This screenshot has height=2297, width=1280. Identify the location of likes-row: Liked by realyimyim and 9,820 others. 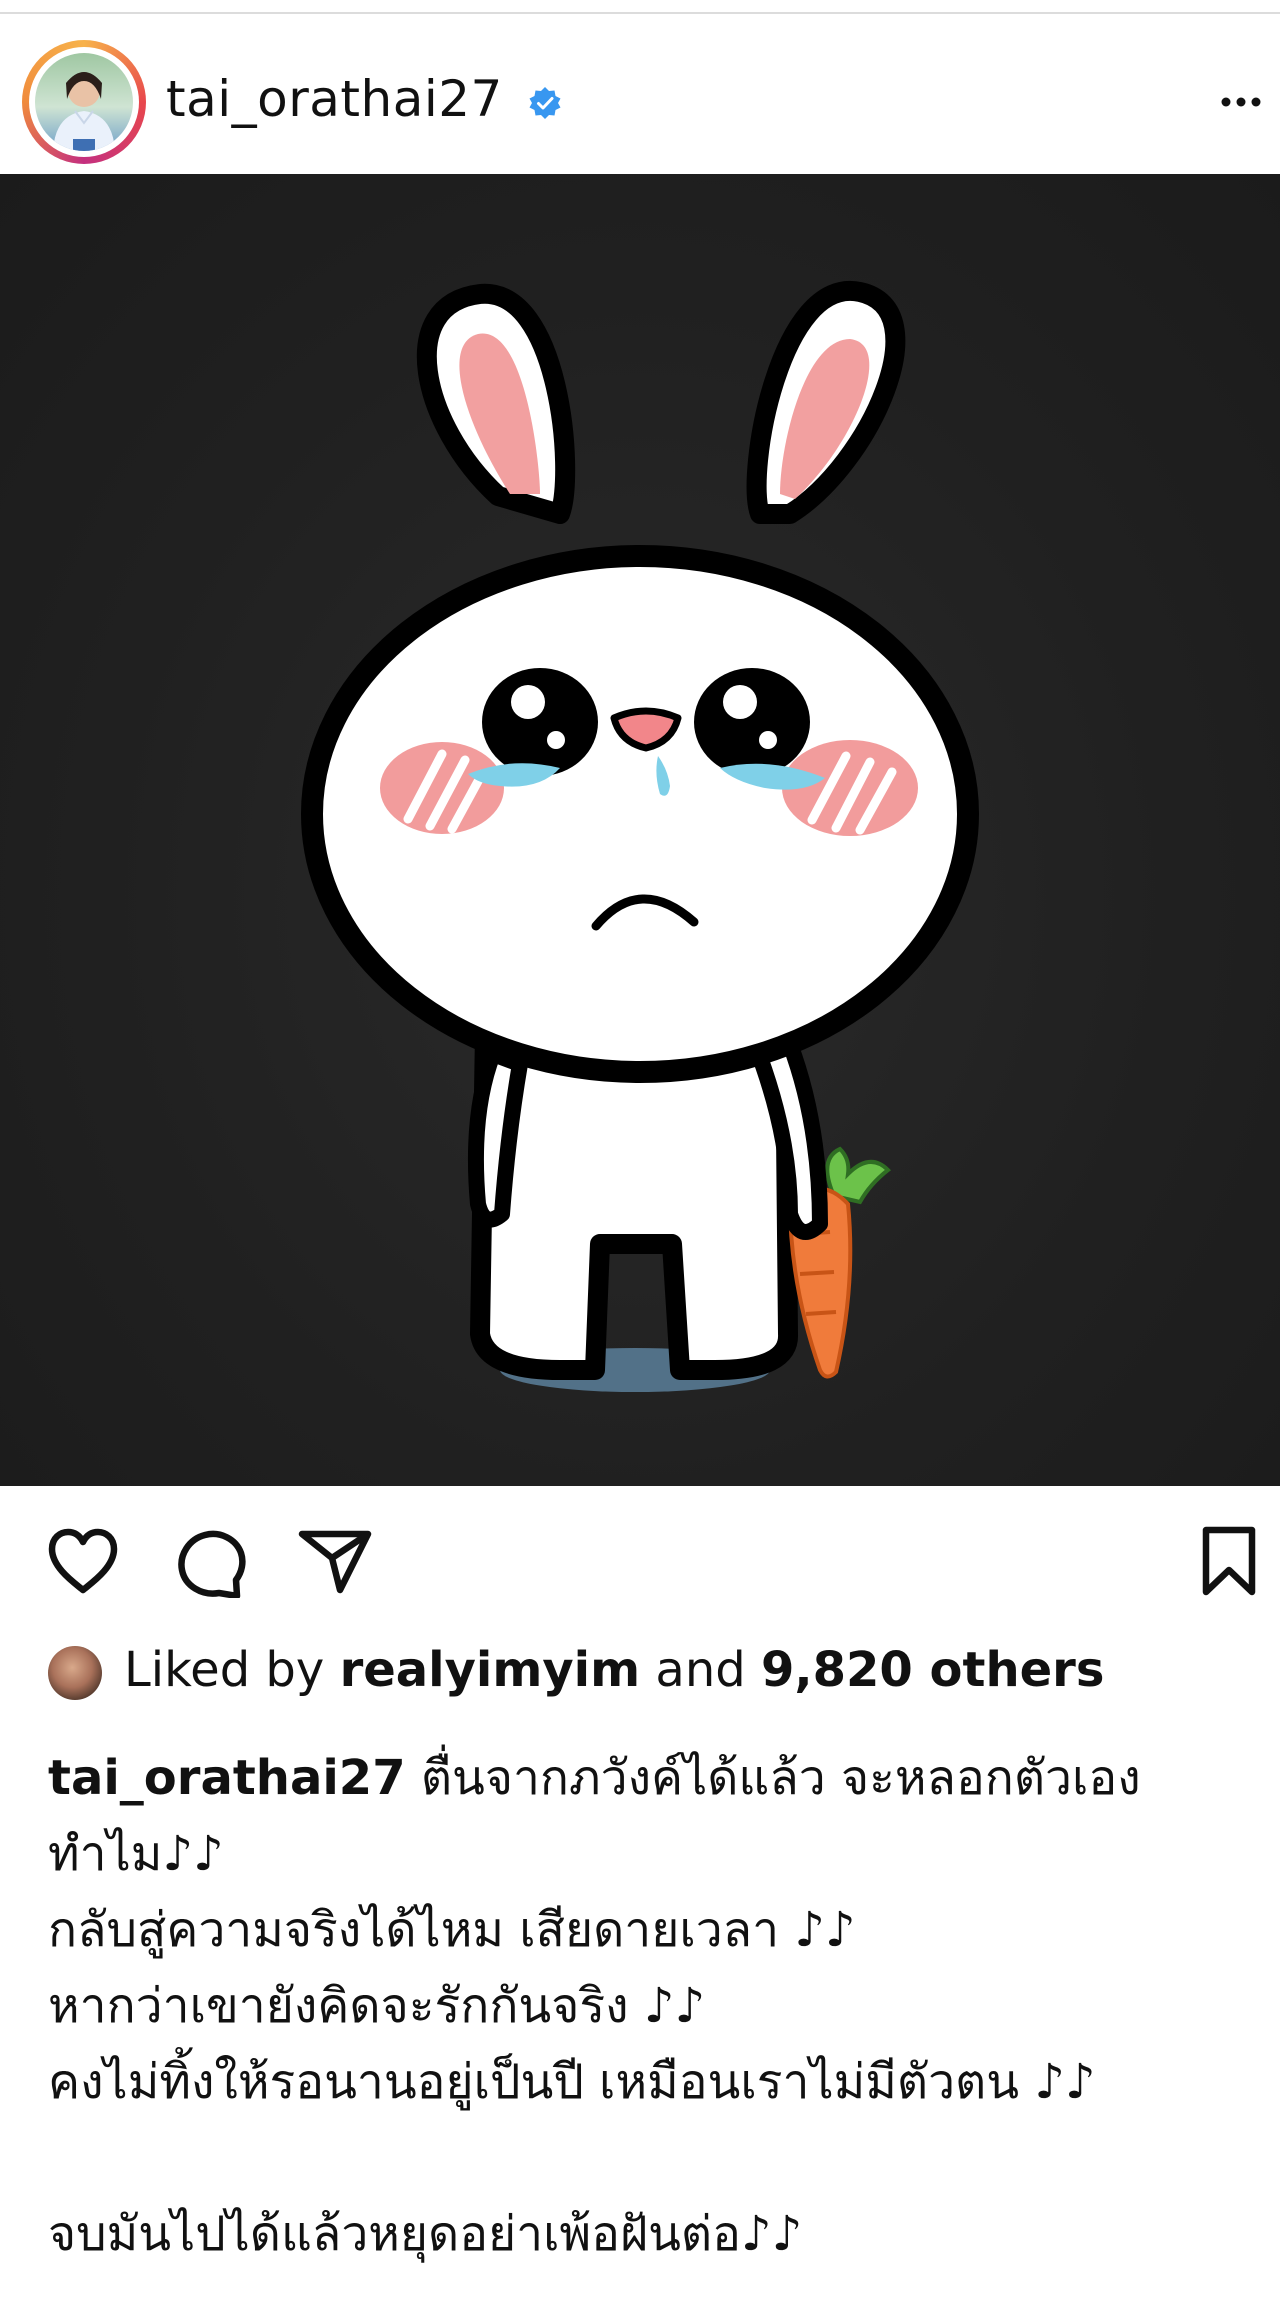
(648, 1675).